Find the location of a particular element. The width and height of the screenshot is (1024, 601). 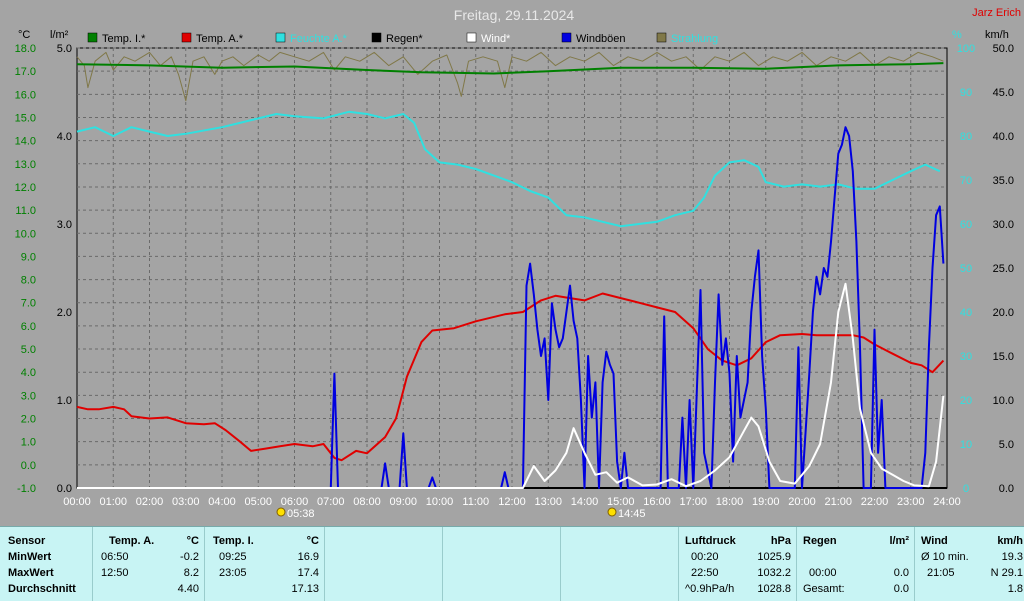

temp-i-max: 17.4 is located at coordinates (308, 573).